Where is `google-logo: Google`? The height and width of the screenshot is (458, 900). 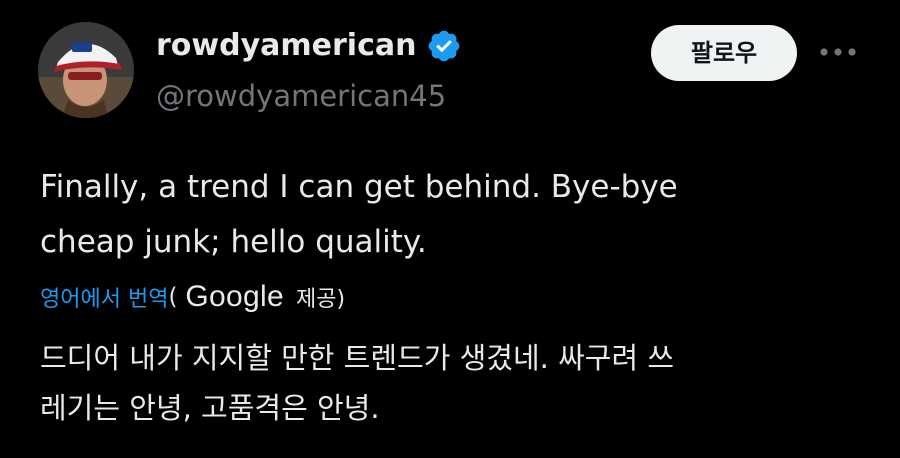 google-logo: Google is located at coordinates (234, 296).